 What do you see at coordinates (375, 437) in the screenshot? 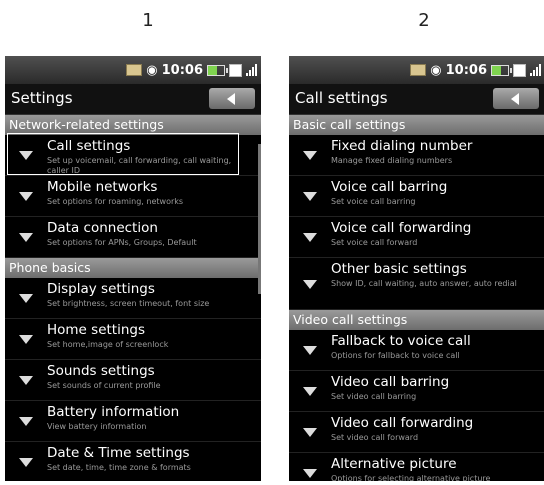
I see `setting-item-description: Set video call forward` at bounding box center [375, 437].